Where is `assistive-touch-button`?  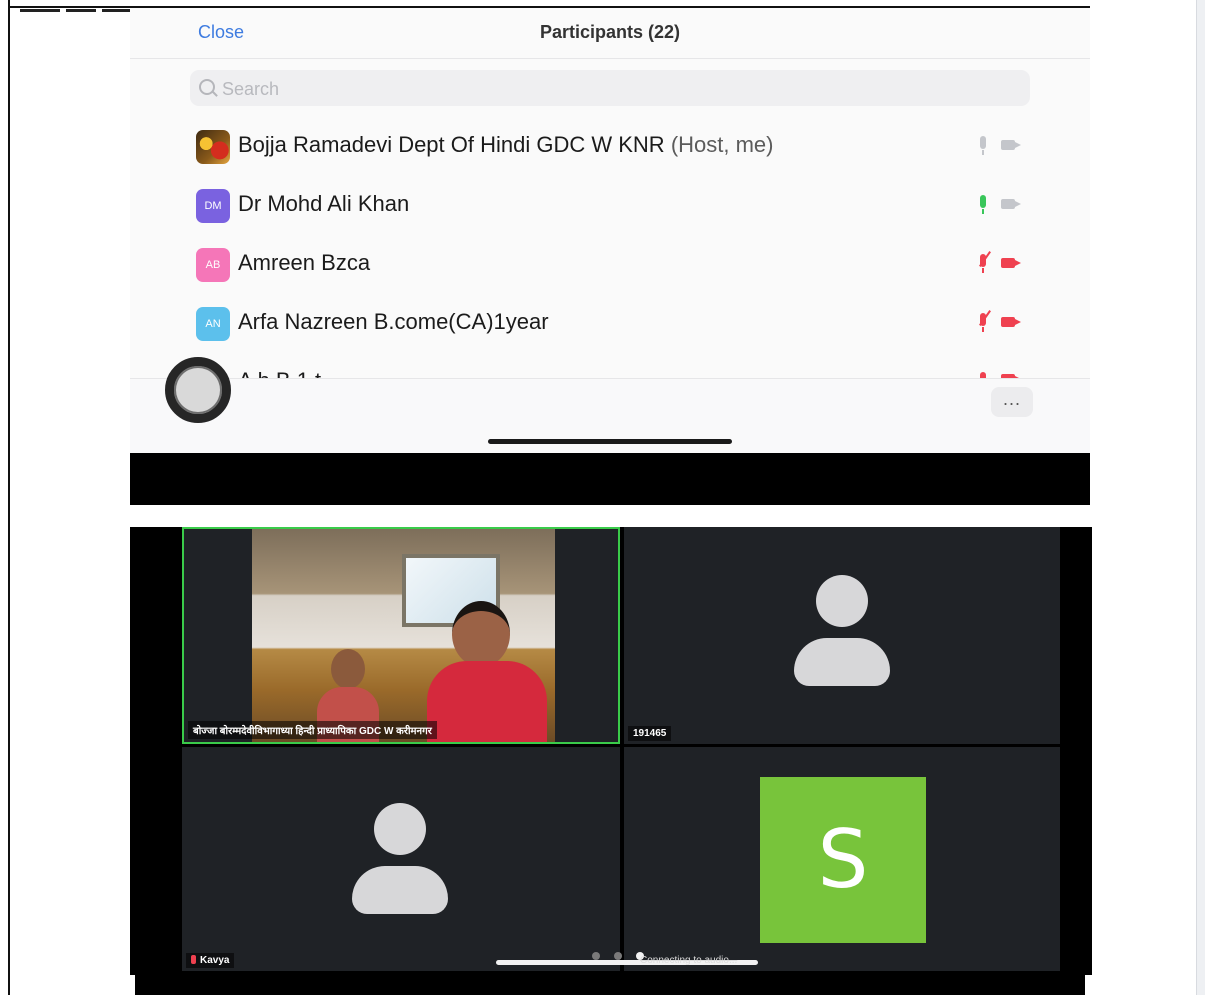
assistive-touch-button is located at coordinates (198, 390).